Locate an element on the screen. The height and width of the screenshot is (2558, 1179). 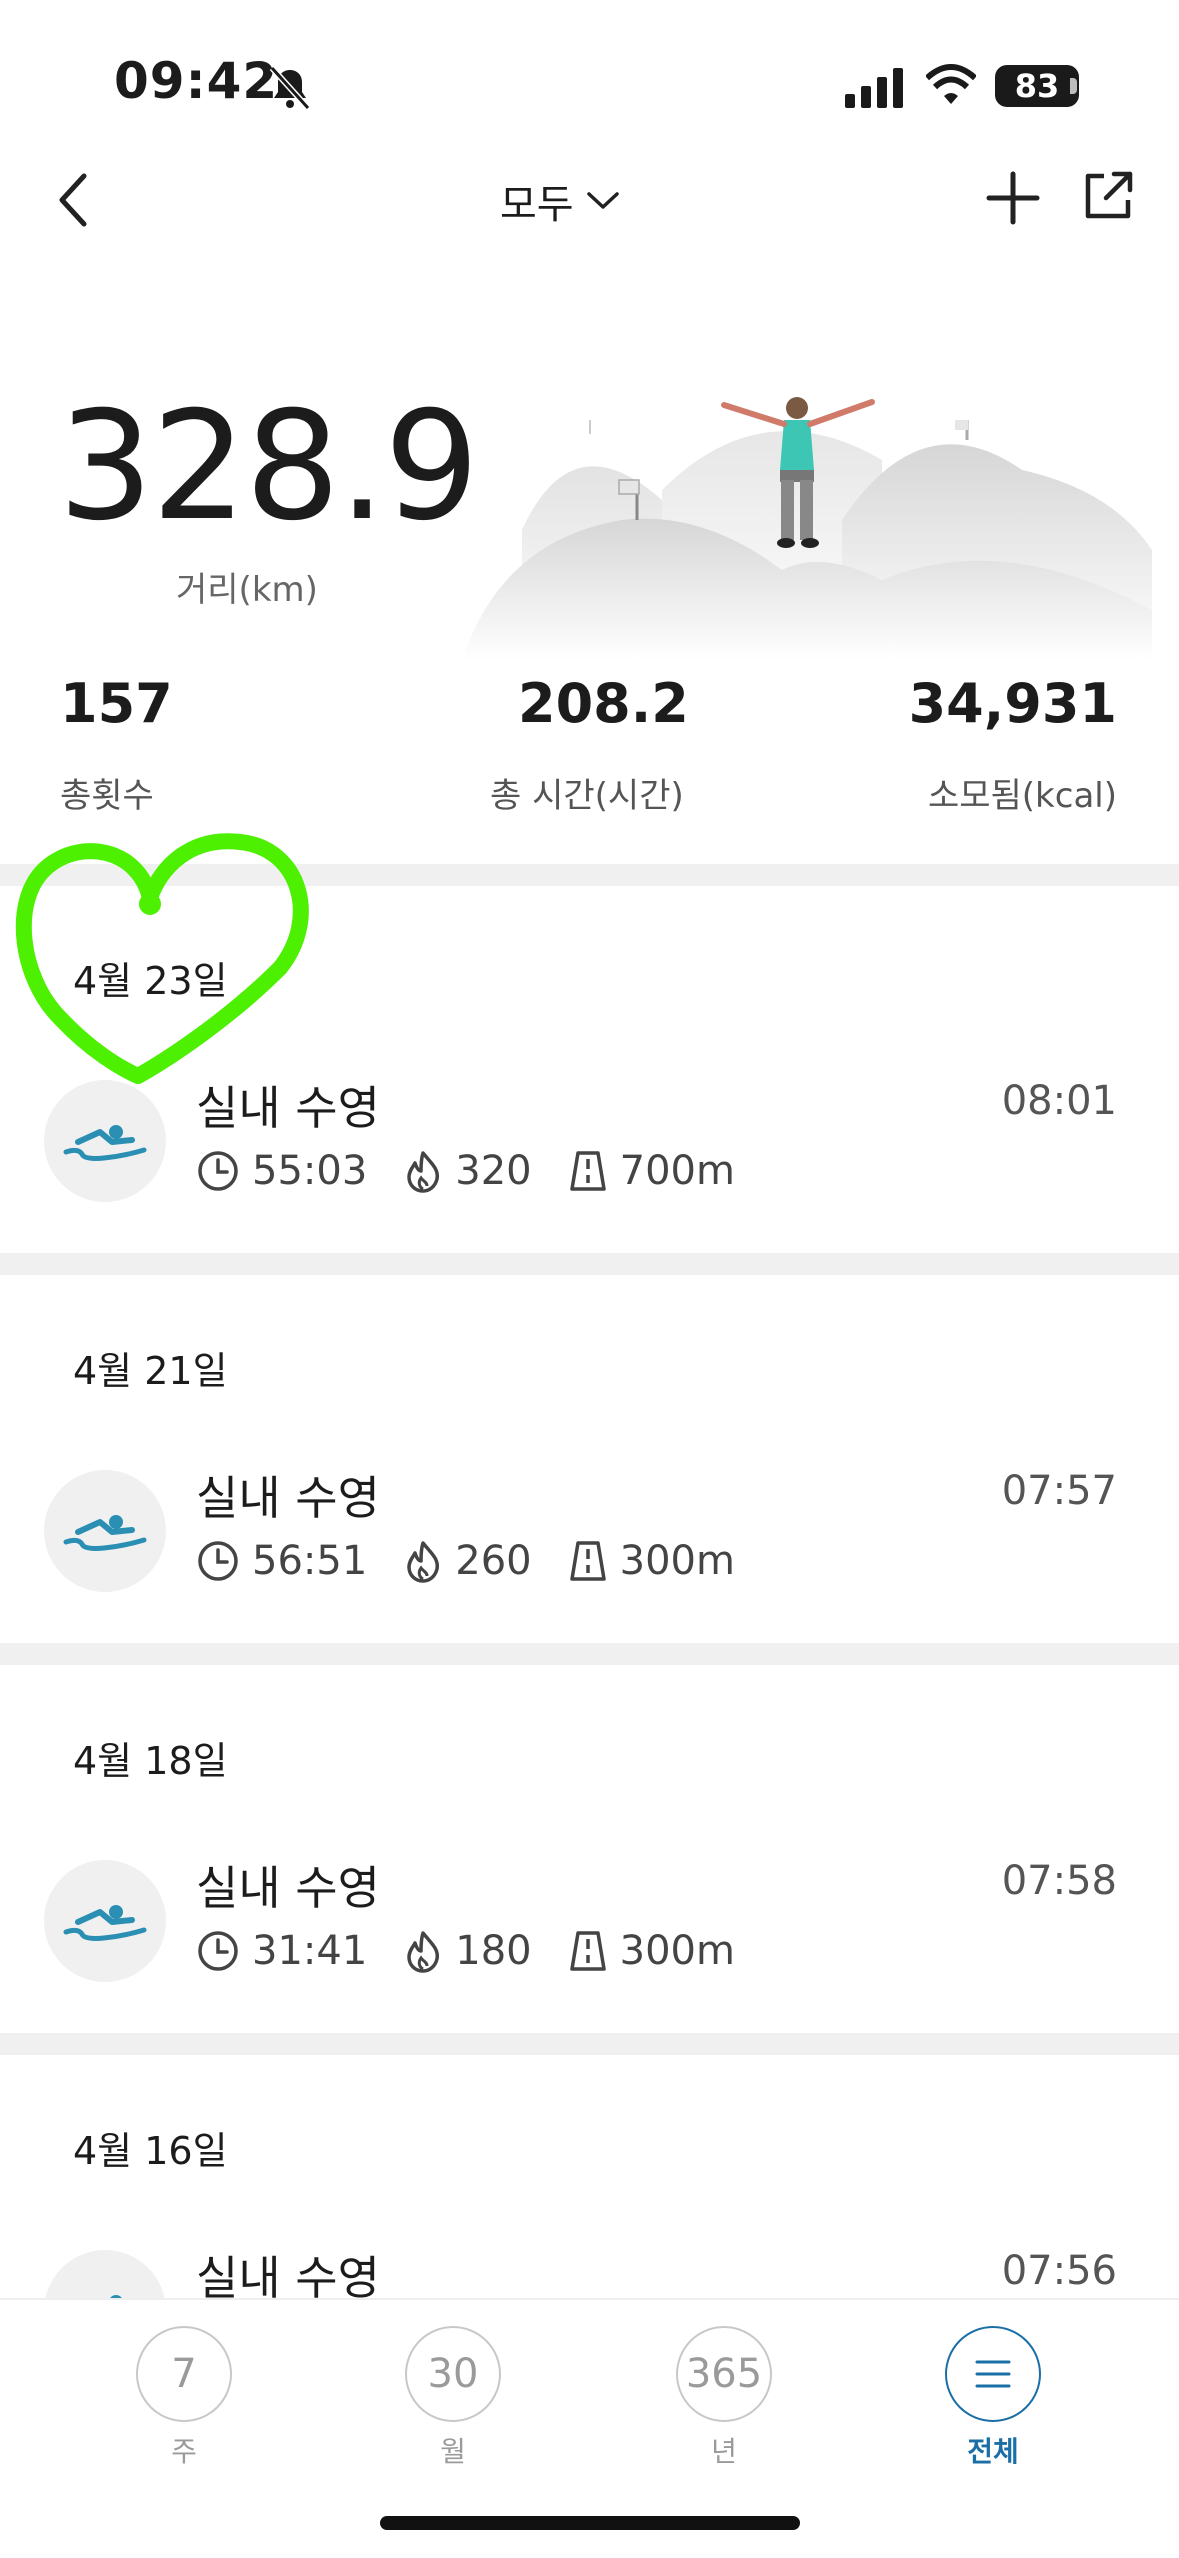
record-start-time: 07:57 is located at coordinates (1059, 1491).